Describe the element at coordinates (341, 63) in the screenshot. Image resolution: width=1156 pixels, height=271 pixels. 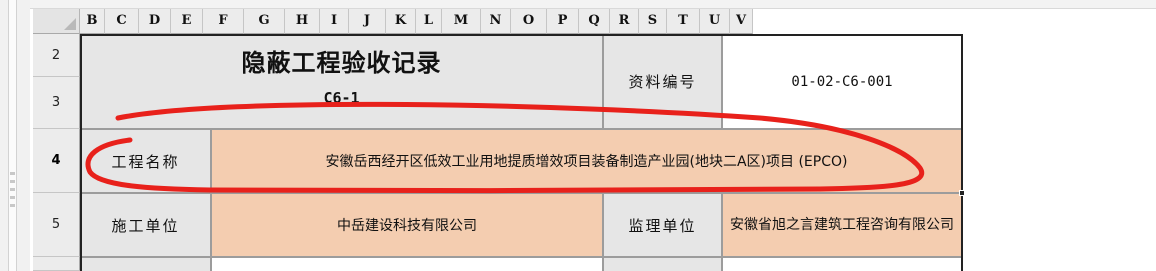
I see `form-title: 隐蔽工程验收记录` at that location.